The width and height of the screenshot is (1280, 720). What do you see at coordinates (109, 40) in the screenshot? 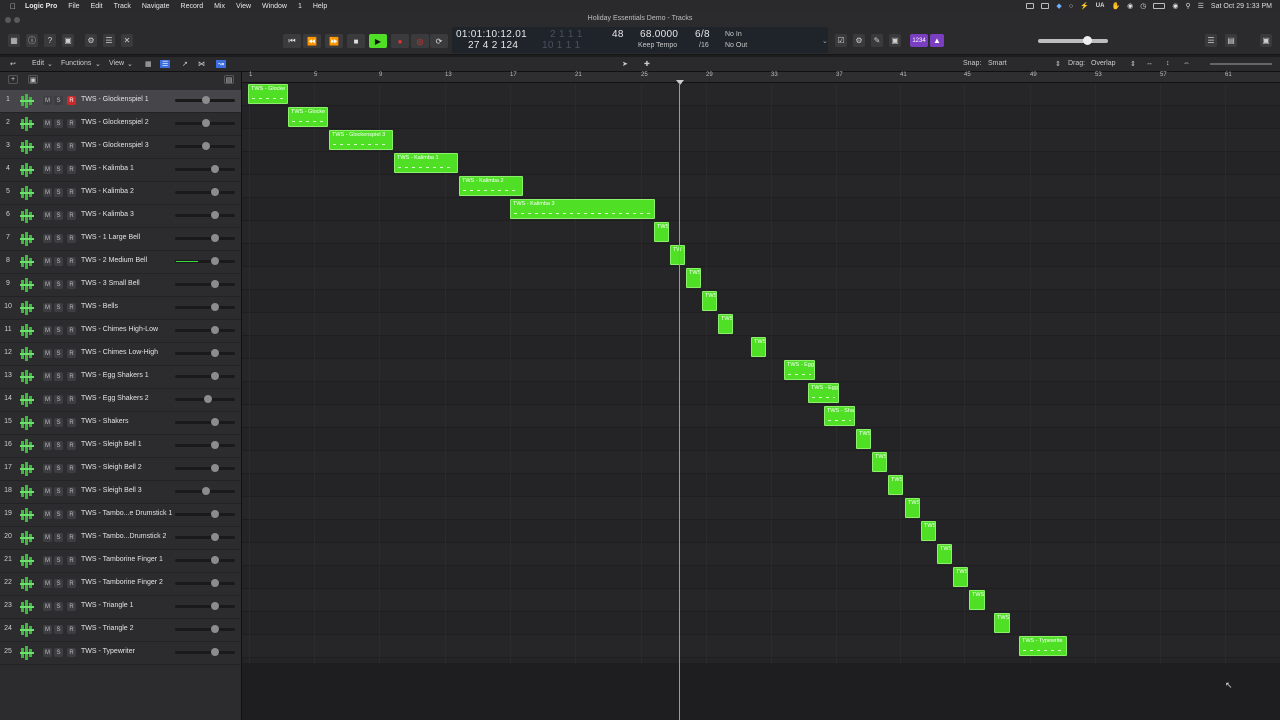
I see `mixer-button: ☰` at bounding box center [109, 40].